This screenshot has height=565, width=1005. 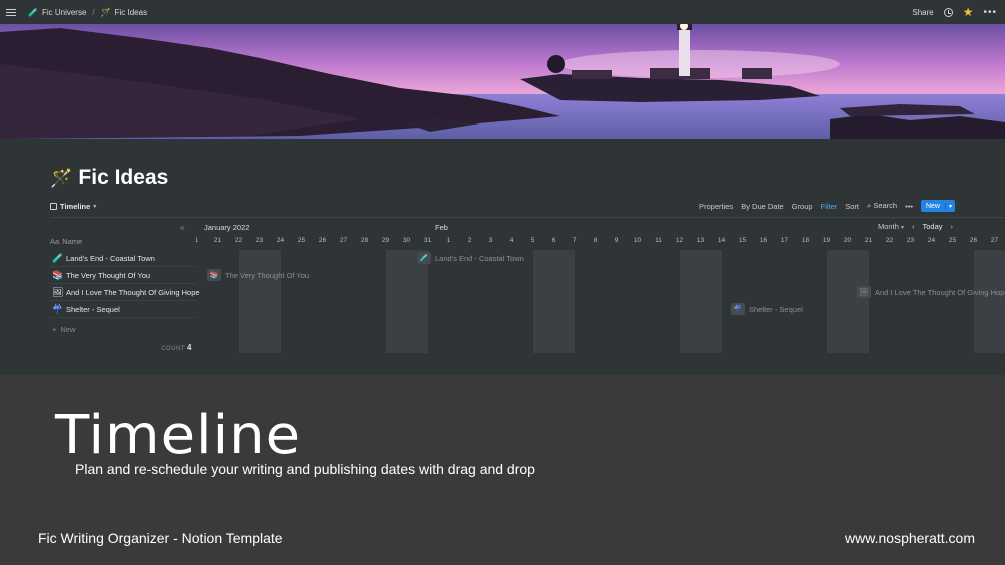 What do you see at coordinates (931, 292) in the screenshot?
I see `timeline-bar: 🖼 And I Love The Thought Of Giving Hope` at bounding box center [931, 292].